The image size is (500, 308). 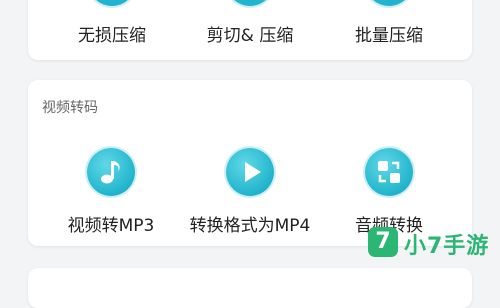 I want to click on section-title: 视频转码, so click(x=70, y=108).